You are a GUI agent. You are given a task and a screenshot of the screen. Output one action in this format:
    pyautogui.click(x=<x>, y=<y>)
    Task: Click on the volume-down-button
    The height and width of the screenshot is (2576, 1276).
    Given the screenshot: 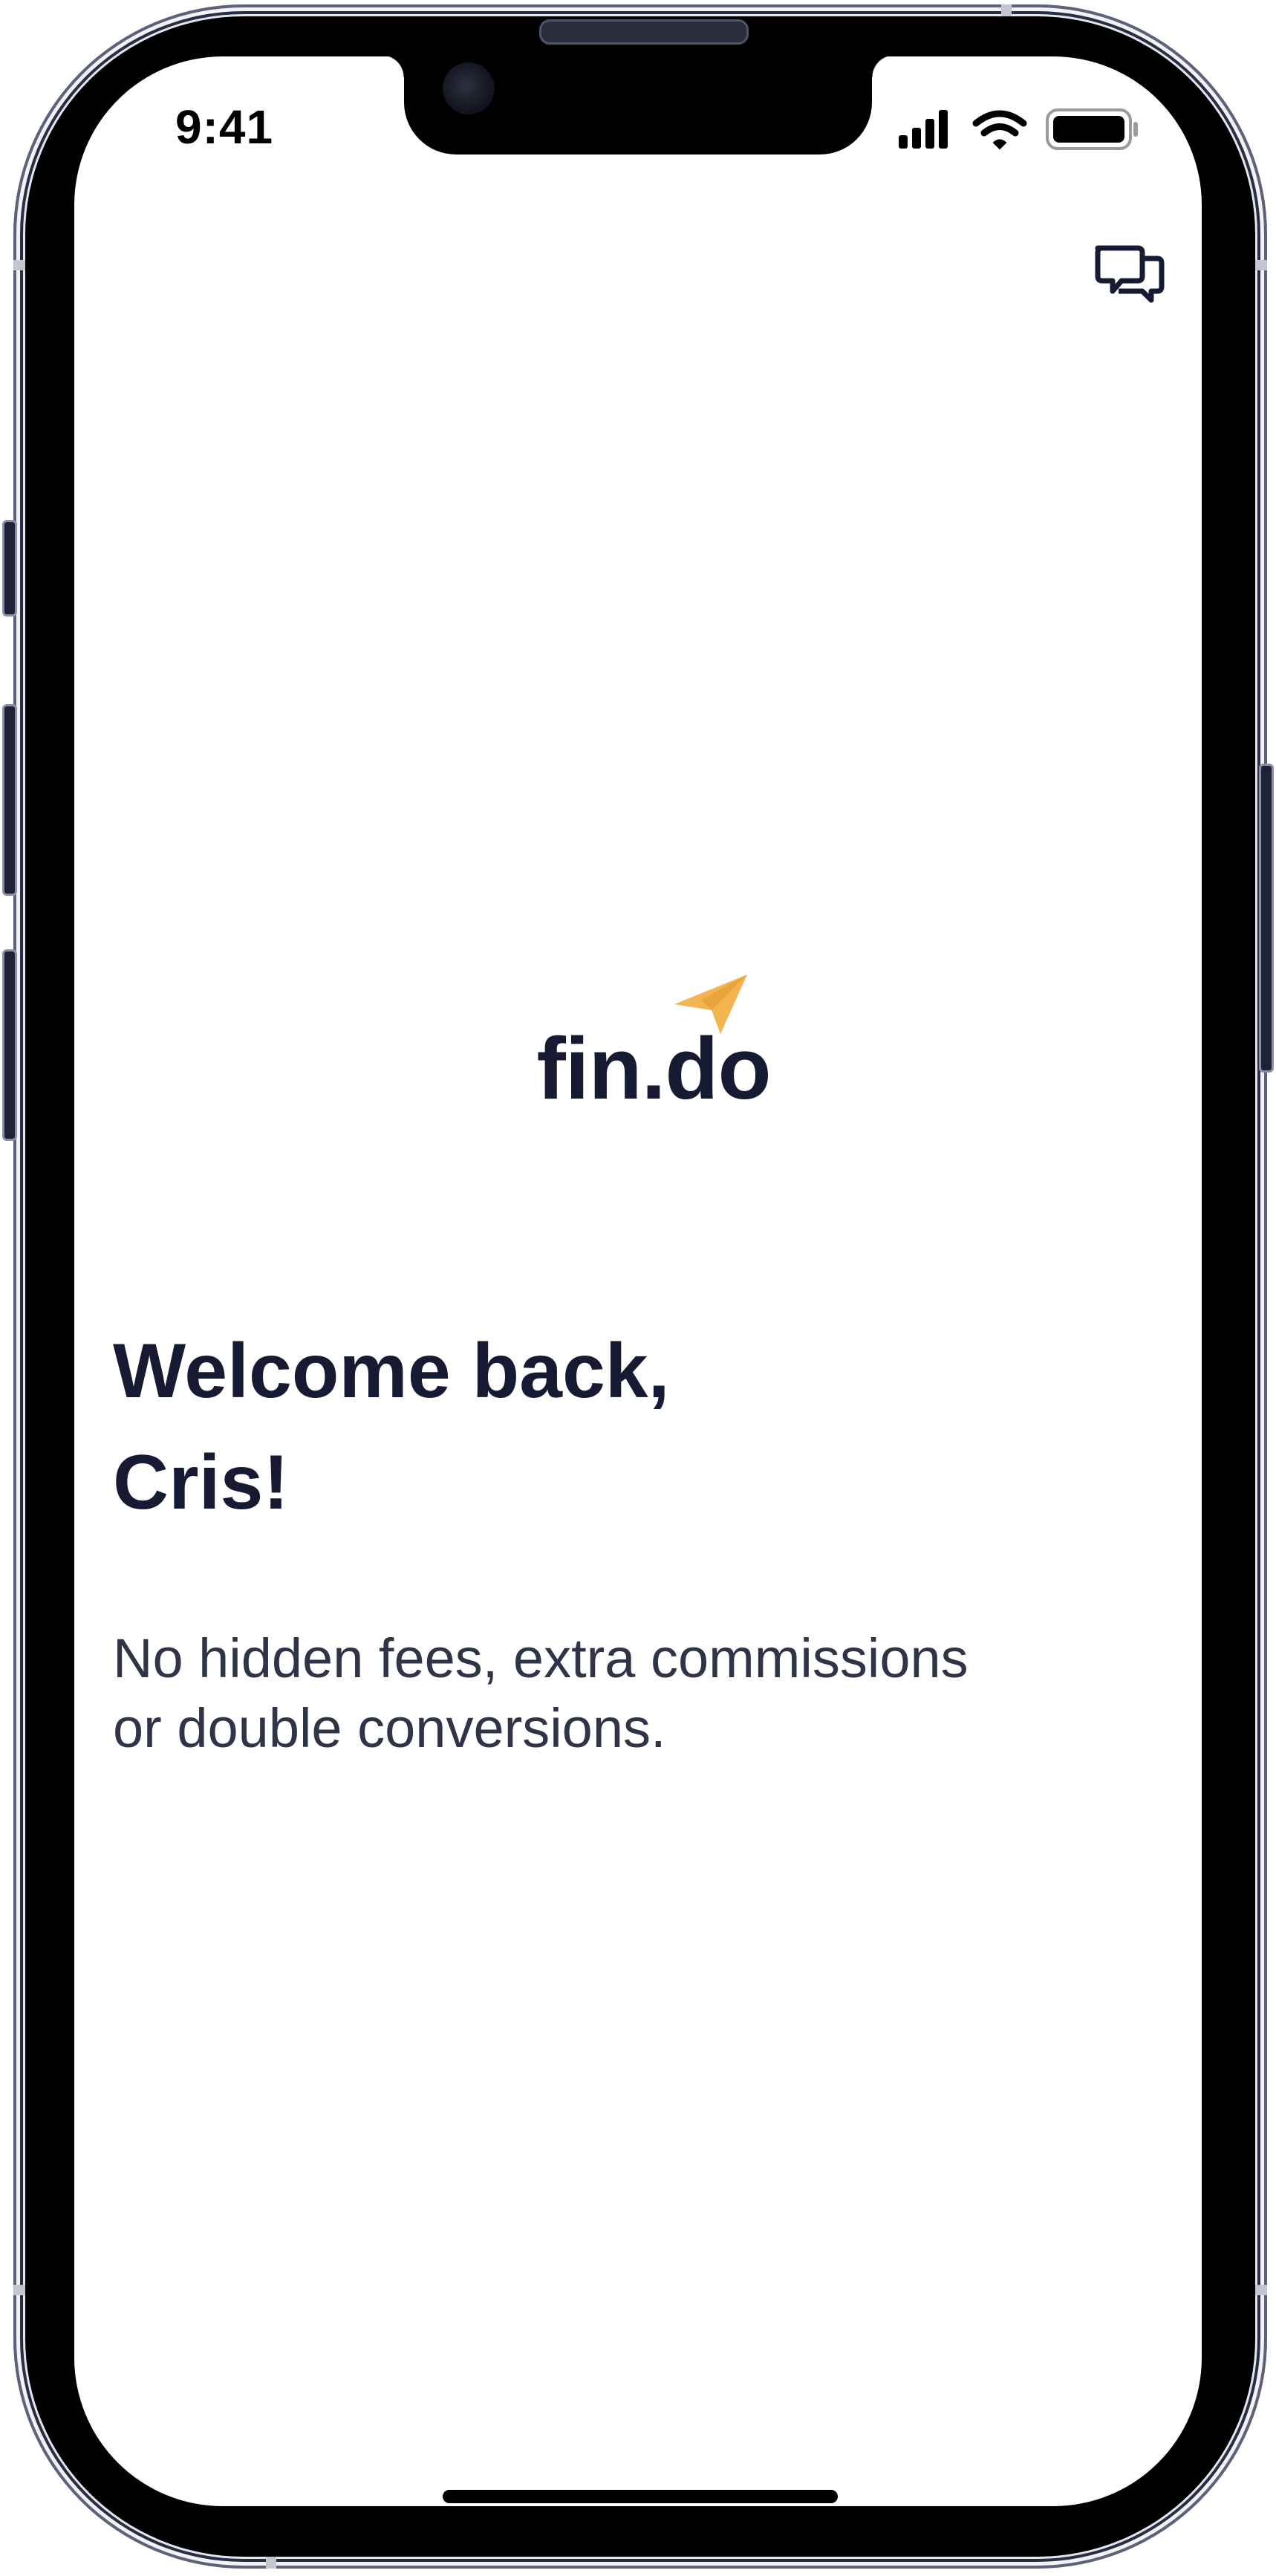 What is the action you would take?
    pyautogui.click(x=9, y=1045)
    